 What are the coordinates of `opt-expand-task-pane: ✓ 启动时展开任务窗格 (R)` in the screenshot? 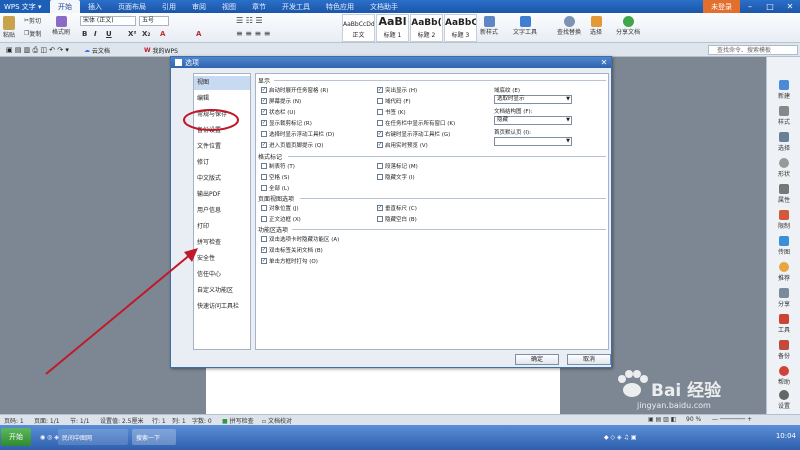 It's located at (294, 90).